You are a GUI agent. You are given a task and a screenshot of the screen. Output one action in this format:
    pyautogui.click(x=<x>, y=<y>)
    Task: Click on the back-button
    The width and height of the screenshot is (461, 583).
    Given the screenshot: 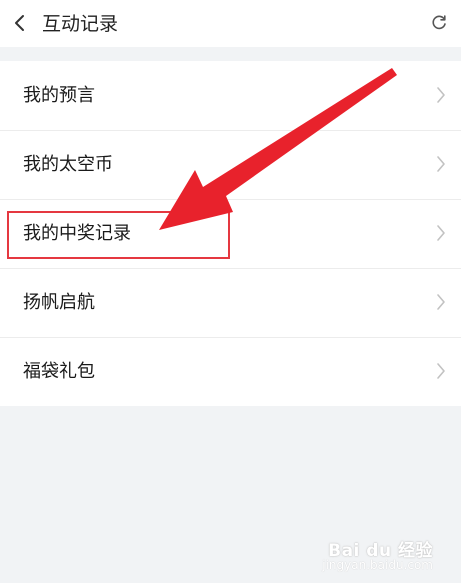 What is the action you would take?
    pyautogui.click(x=21, y=23)
    